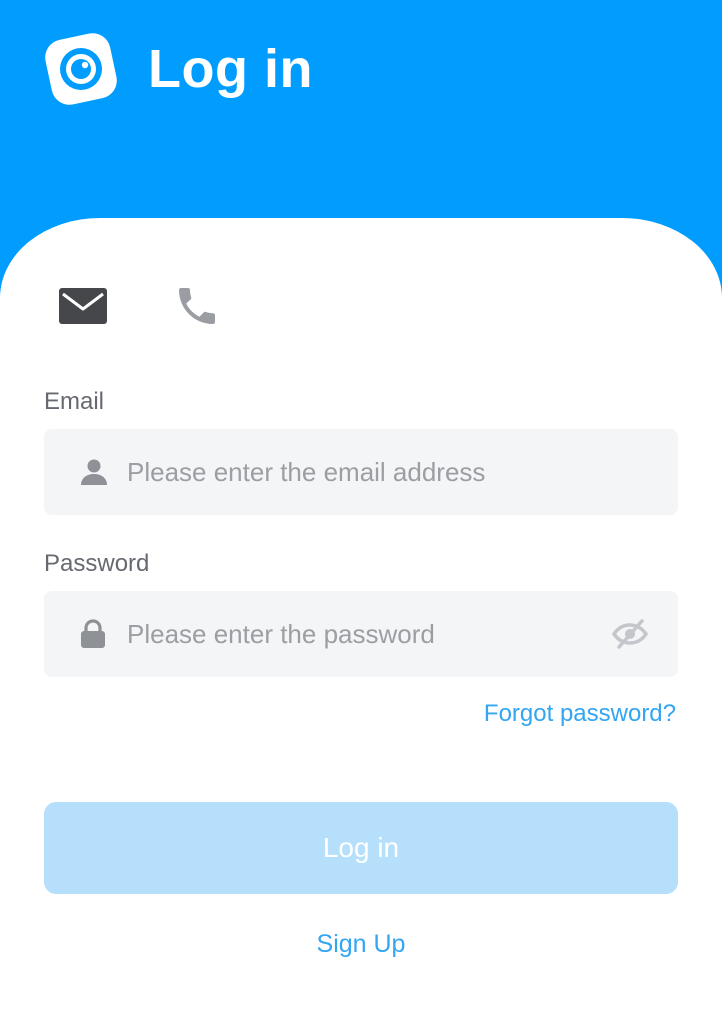 The width and height of the screenshot is (722, 1024). Describe the element at coordinates (630, 634) in the screenshot. I see `eye-off-icon` at that location.